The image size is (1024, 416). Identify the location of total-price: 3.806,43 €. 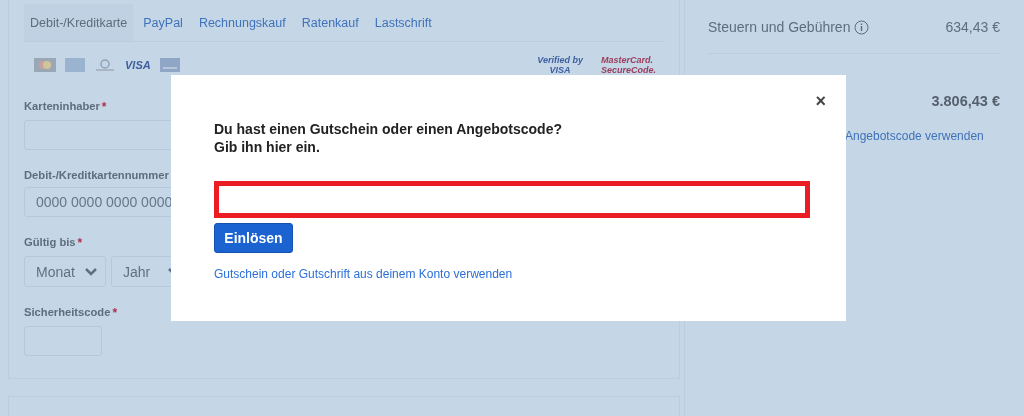
(965, 101).